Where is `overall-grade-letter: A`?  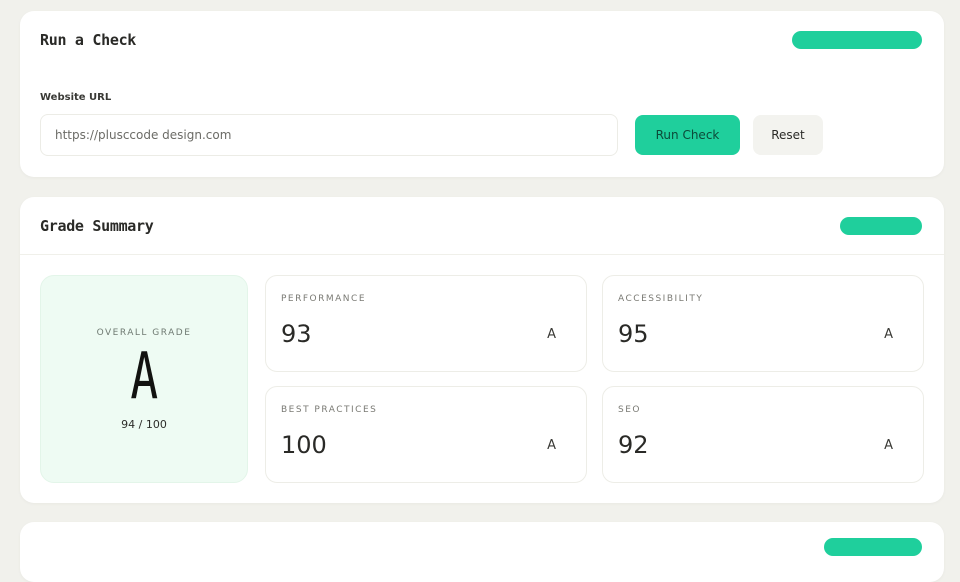
overall-grade-letter: A is located at coordinates (144, 376).